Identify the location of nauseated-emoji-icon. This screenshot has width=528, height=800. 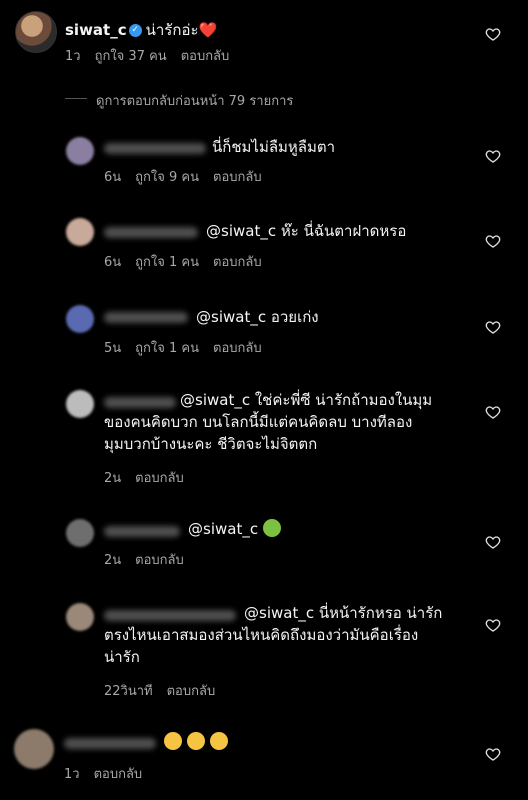
(271, 528).